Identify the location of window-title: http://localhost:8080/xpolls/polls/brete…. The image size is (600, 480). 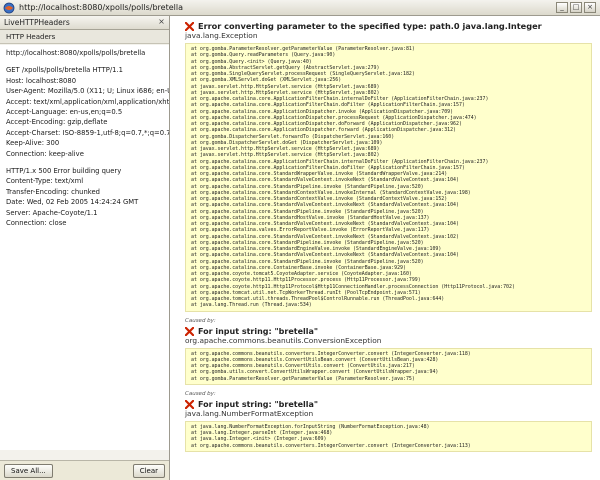
(101, 7).